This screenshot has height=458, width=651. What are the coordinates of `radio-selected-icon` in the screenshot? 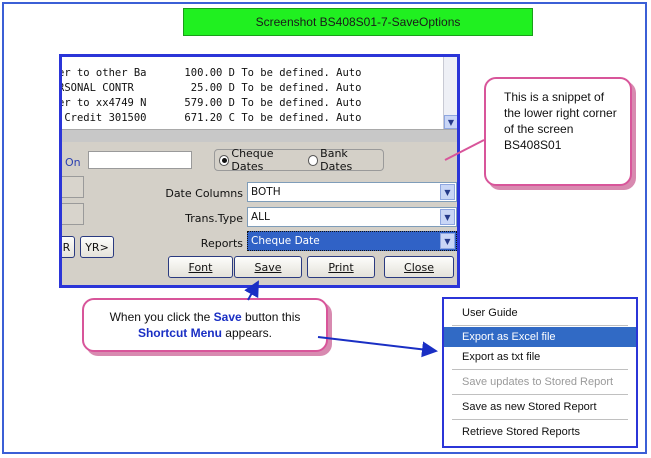 It's located at (224, 160).